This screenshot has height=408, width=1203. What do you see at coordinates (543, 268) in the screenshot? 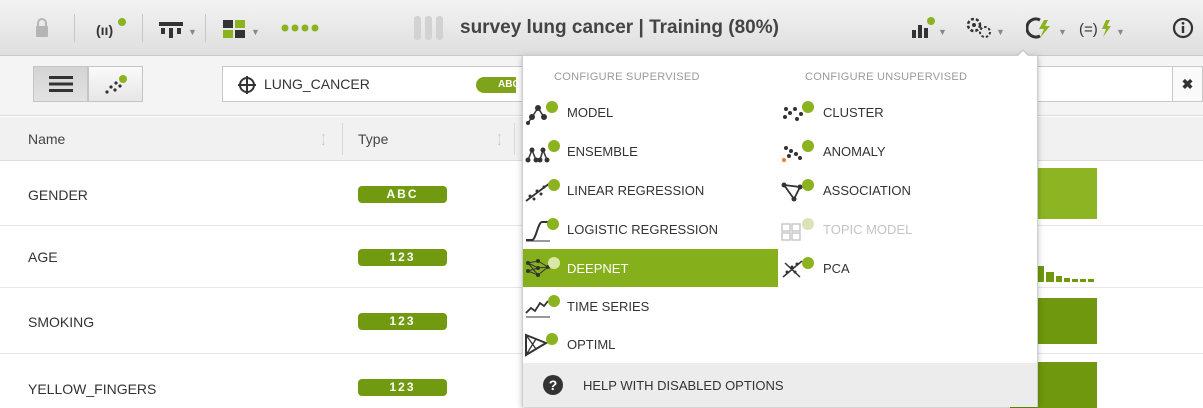
I see `deepnet-icon` at bounding box center [543, 268].